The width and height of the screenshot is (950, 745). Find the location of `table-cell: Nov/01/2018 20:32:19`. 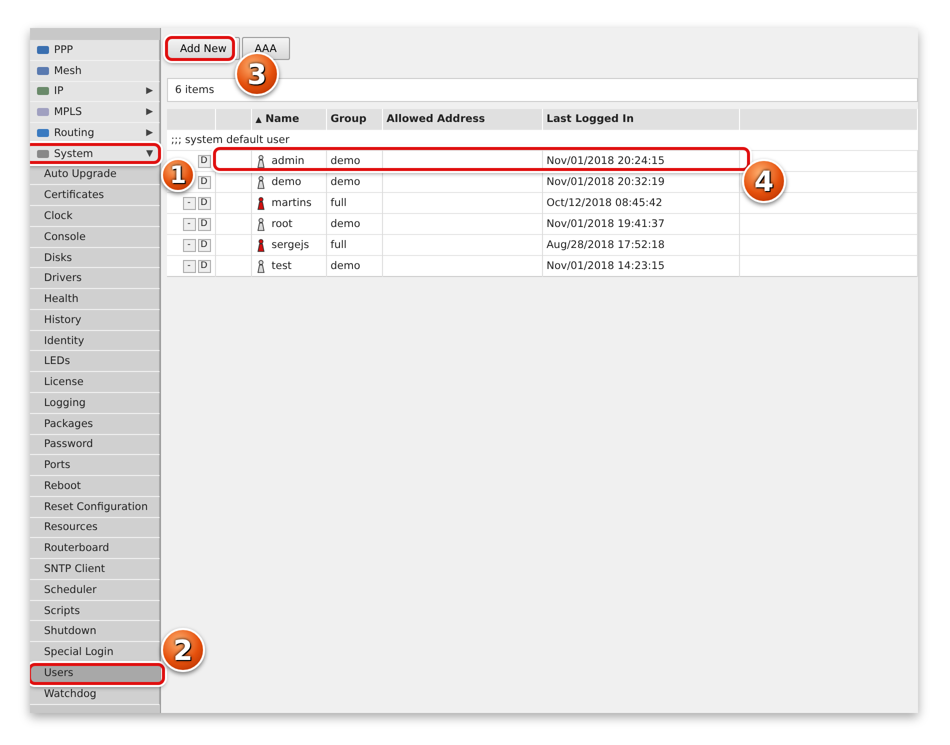

table-cell: Nov/01/2018 20:32:19 is located at coordinates (640, 182).